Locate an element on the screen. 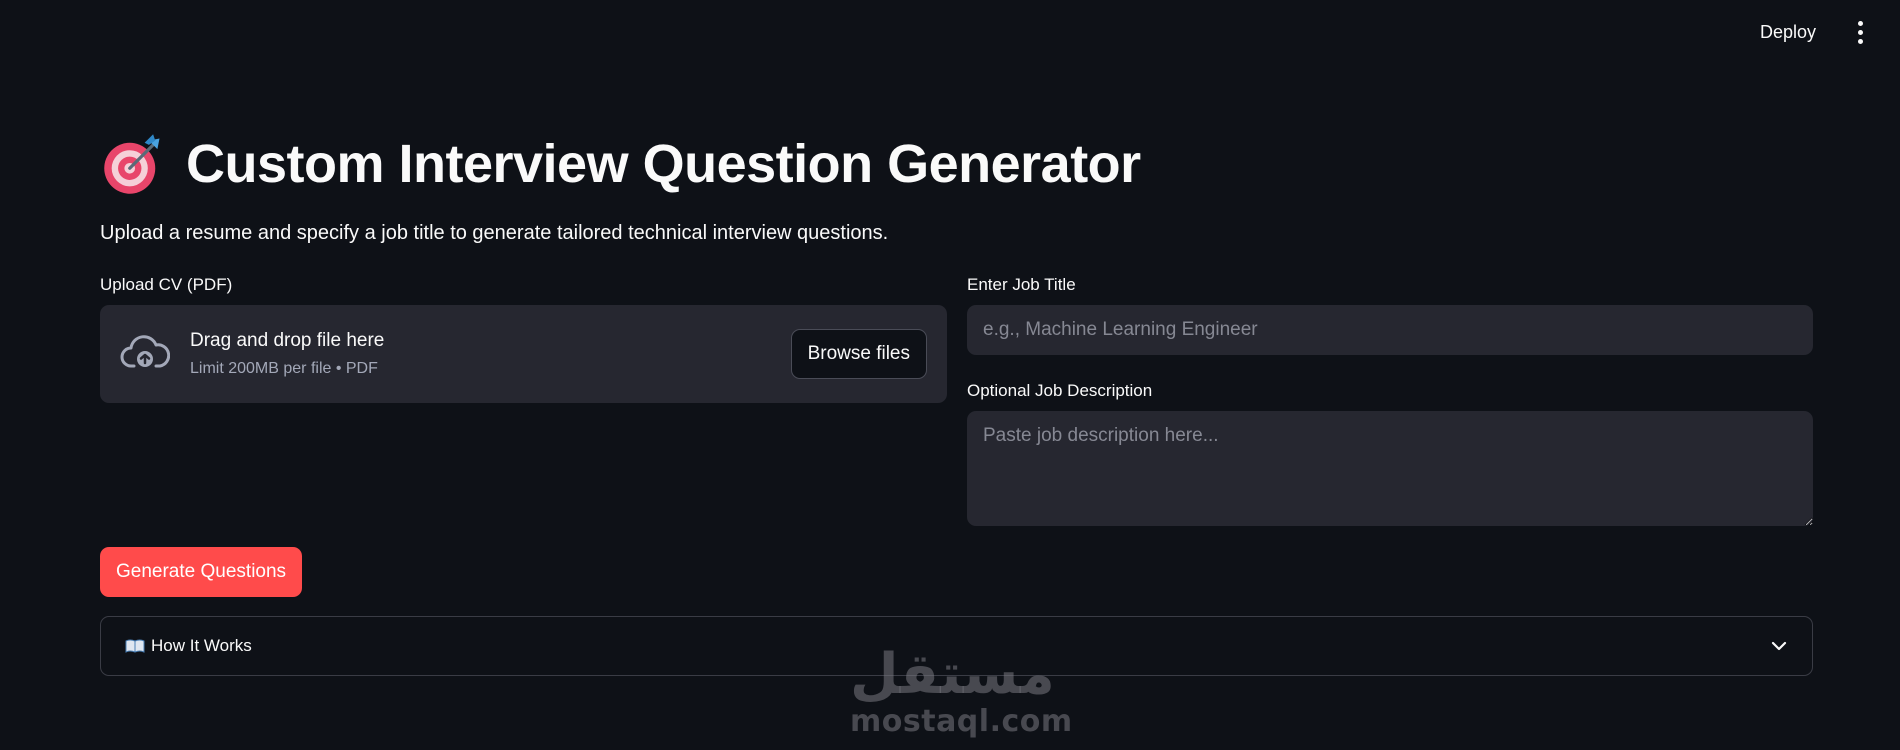  target-dart-icon is located at coordinates (132, 164).